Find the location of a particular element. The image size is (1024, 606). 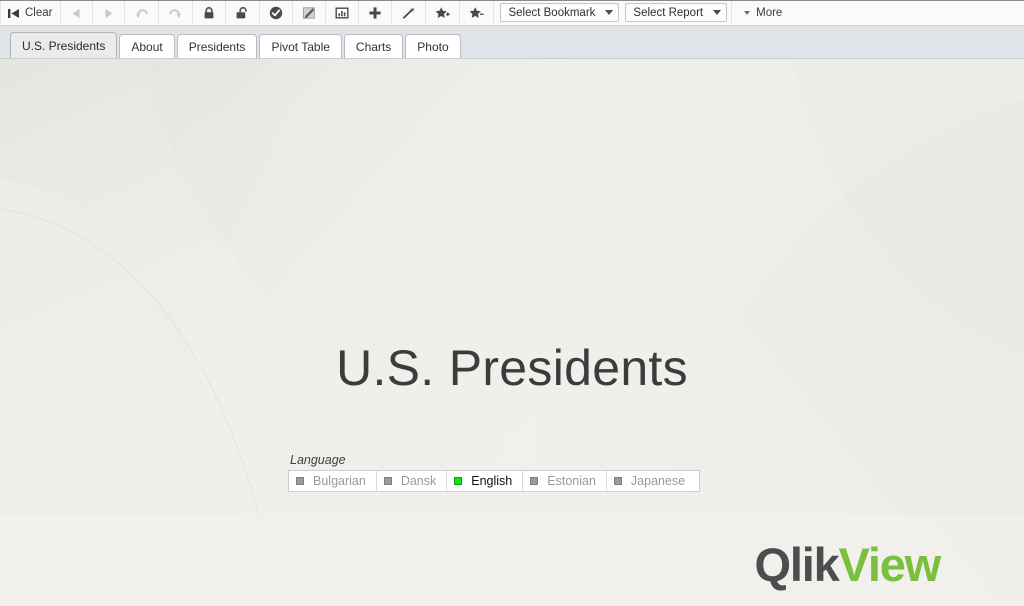

add-bookmark-button is located at coordinates (443, 13).